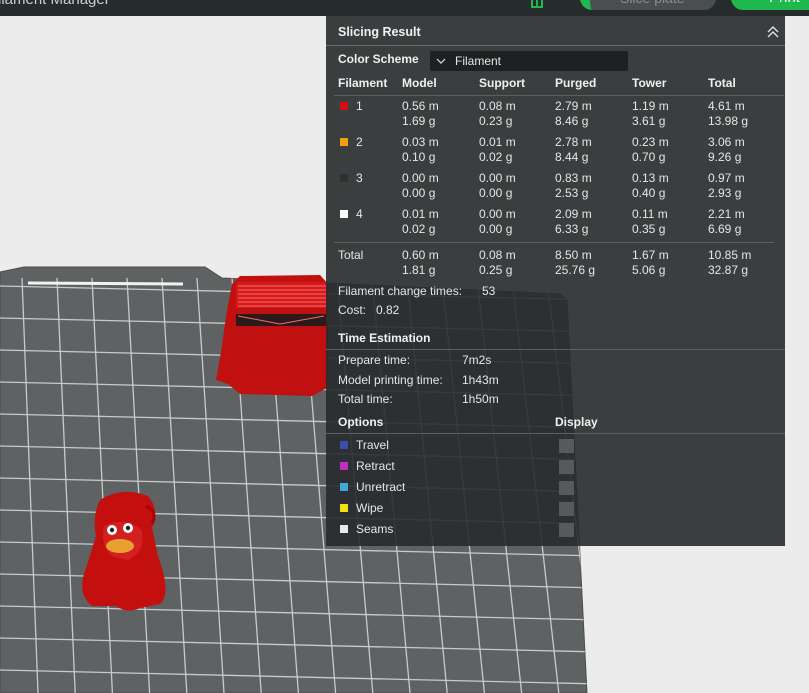 The height and width of the screenshot is (693, 809). I want to click on filament-change-value: 53, so click(489, 291).